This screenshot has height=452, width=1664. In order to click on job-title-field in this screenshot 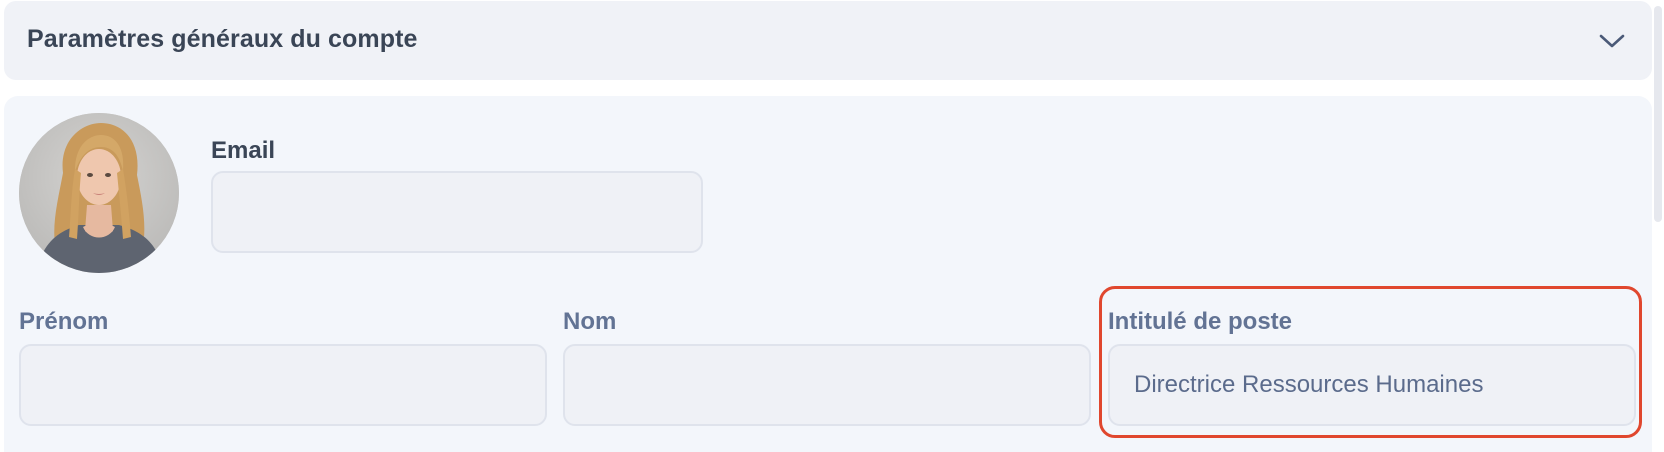, I will do `click(1372, 385)`.